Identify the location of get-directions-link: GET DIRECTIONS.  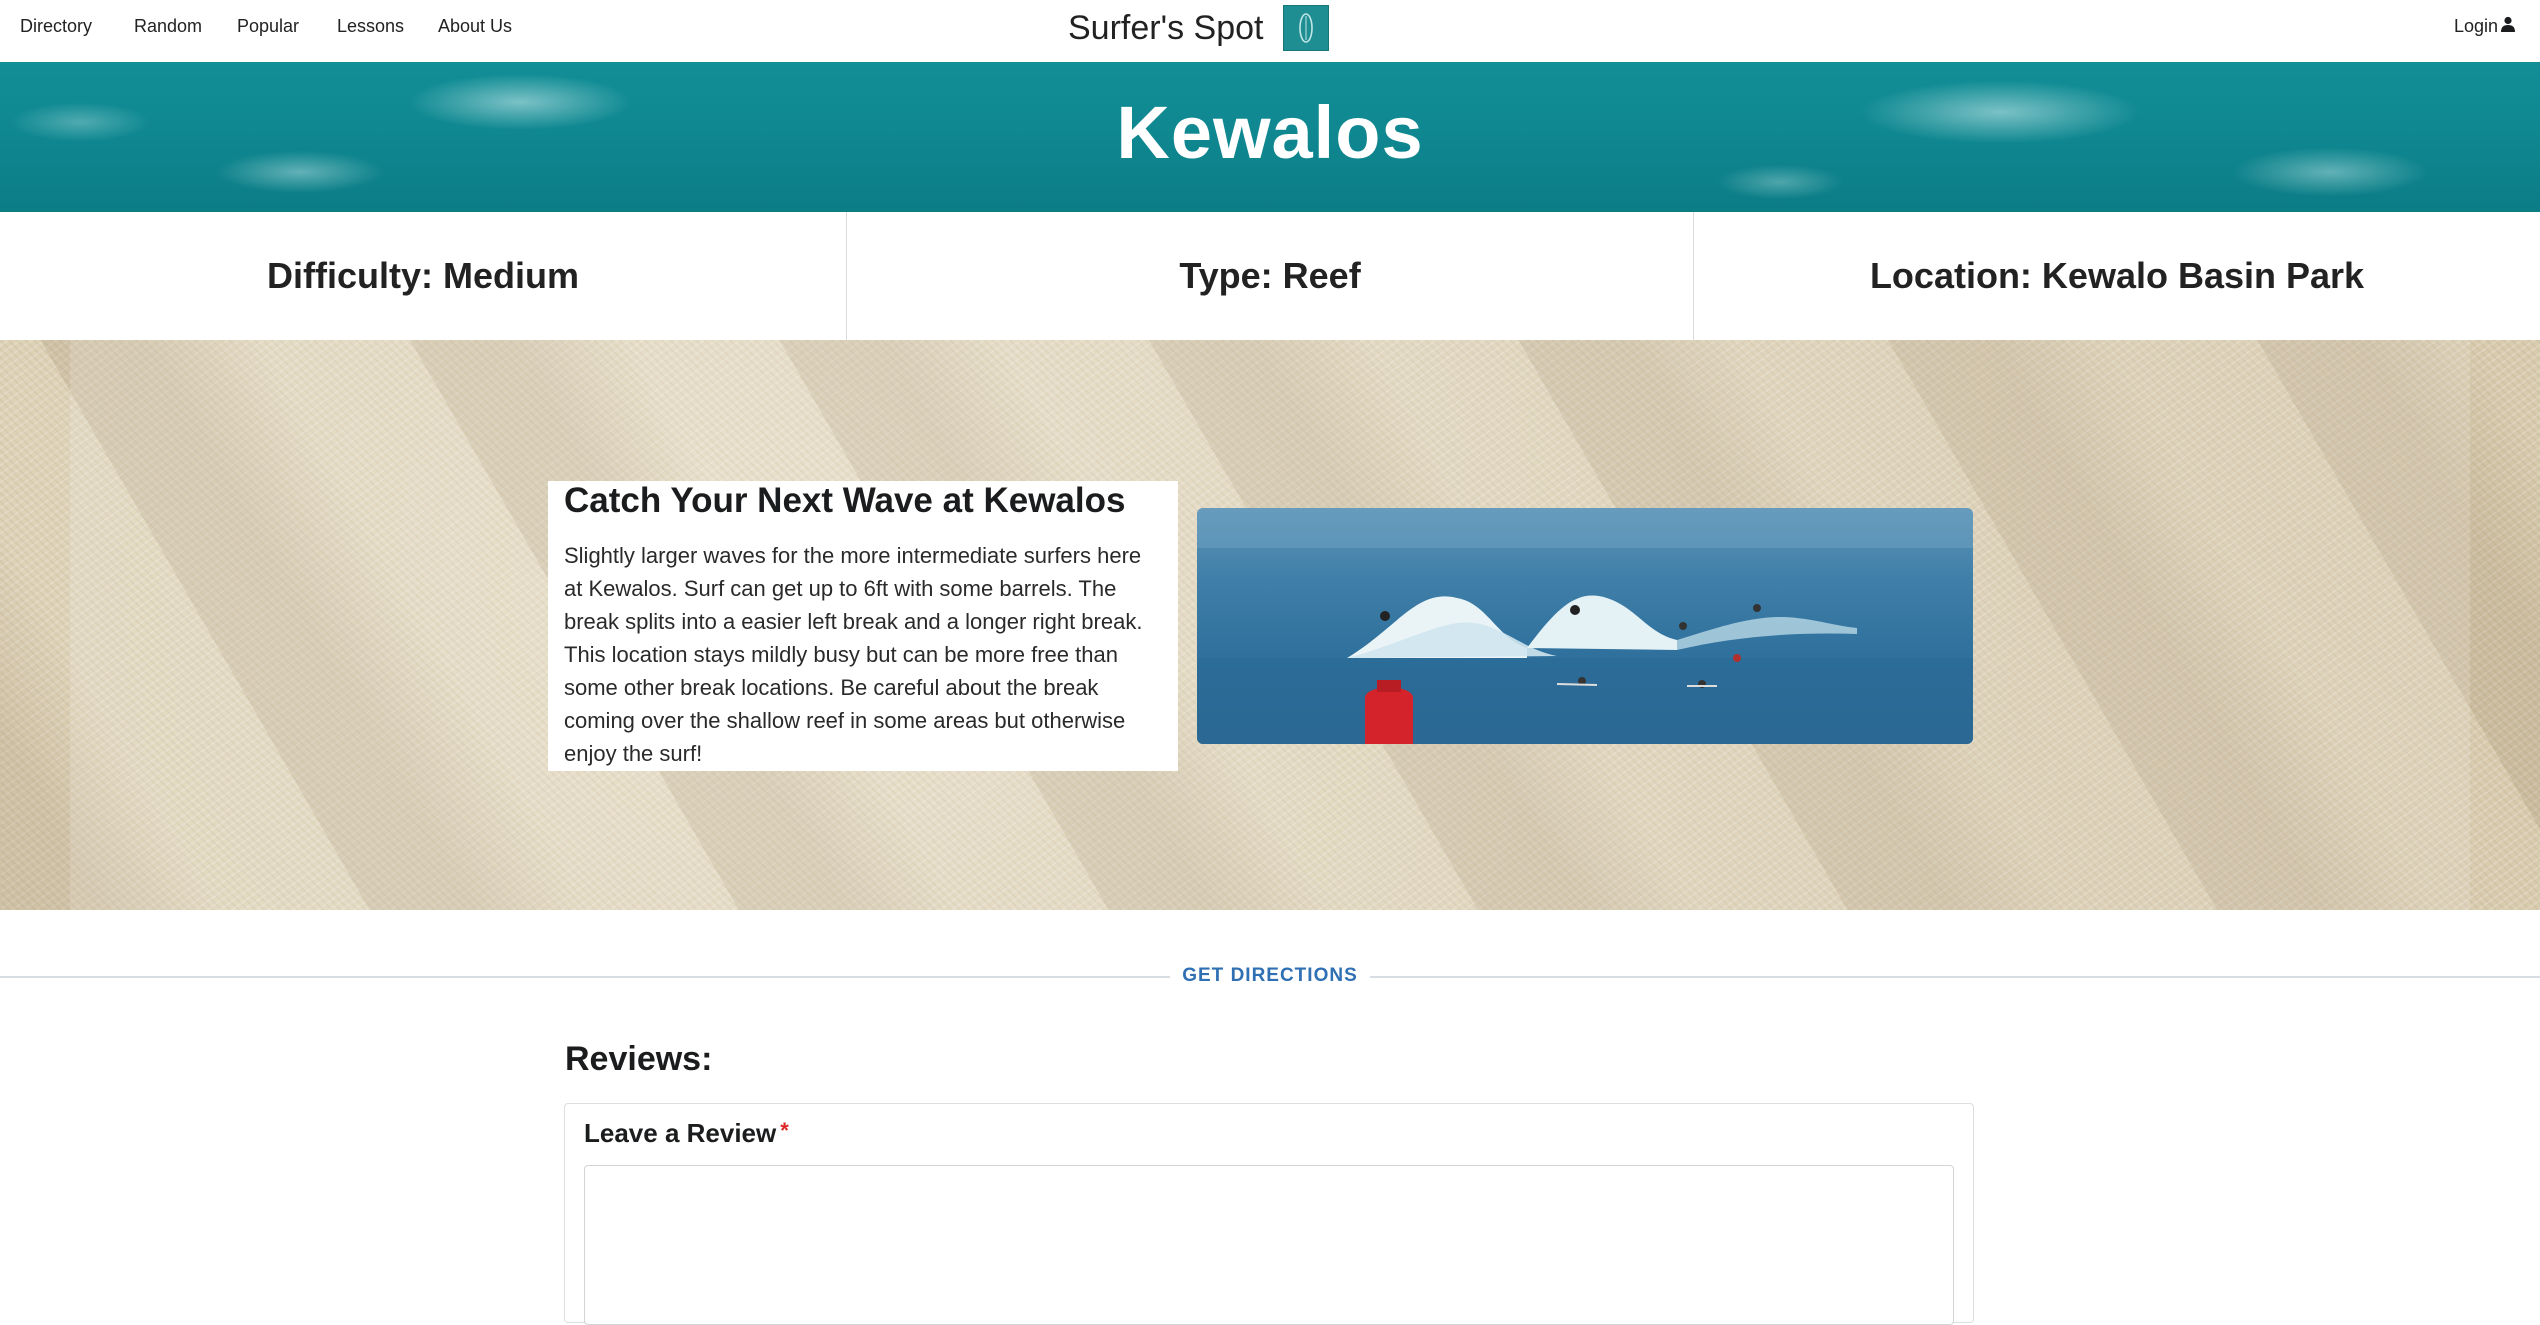
(1270, 976).